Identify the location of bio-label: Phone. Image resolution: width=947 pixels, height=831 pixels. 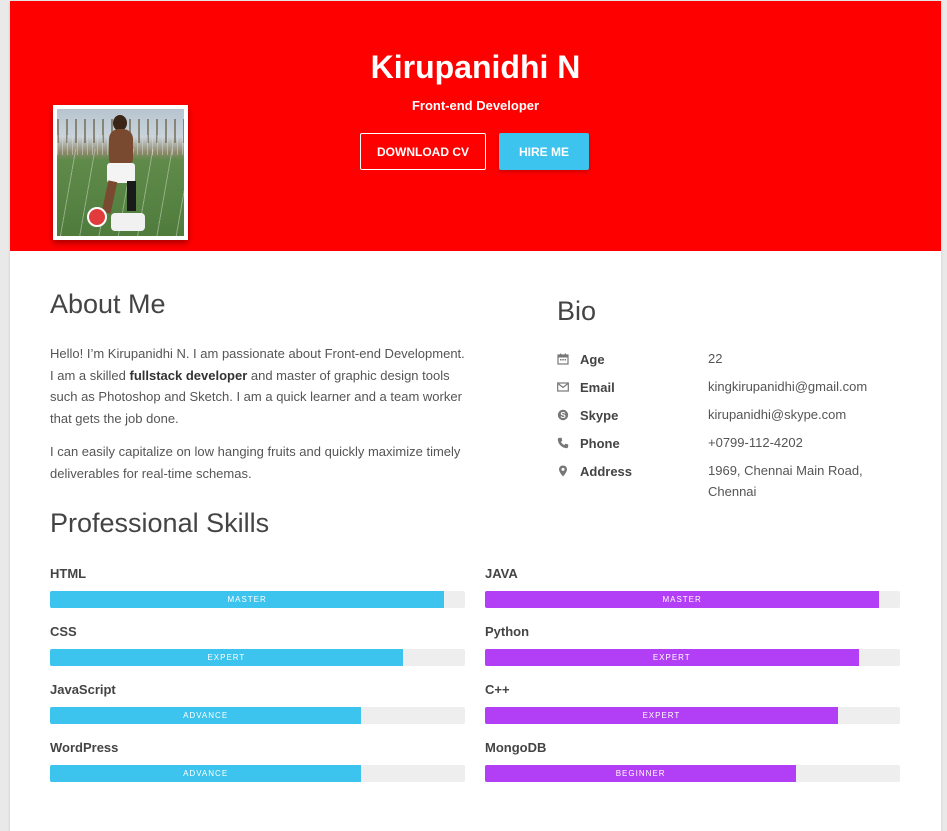
(600, 443).